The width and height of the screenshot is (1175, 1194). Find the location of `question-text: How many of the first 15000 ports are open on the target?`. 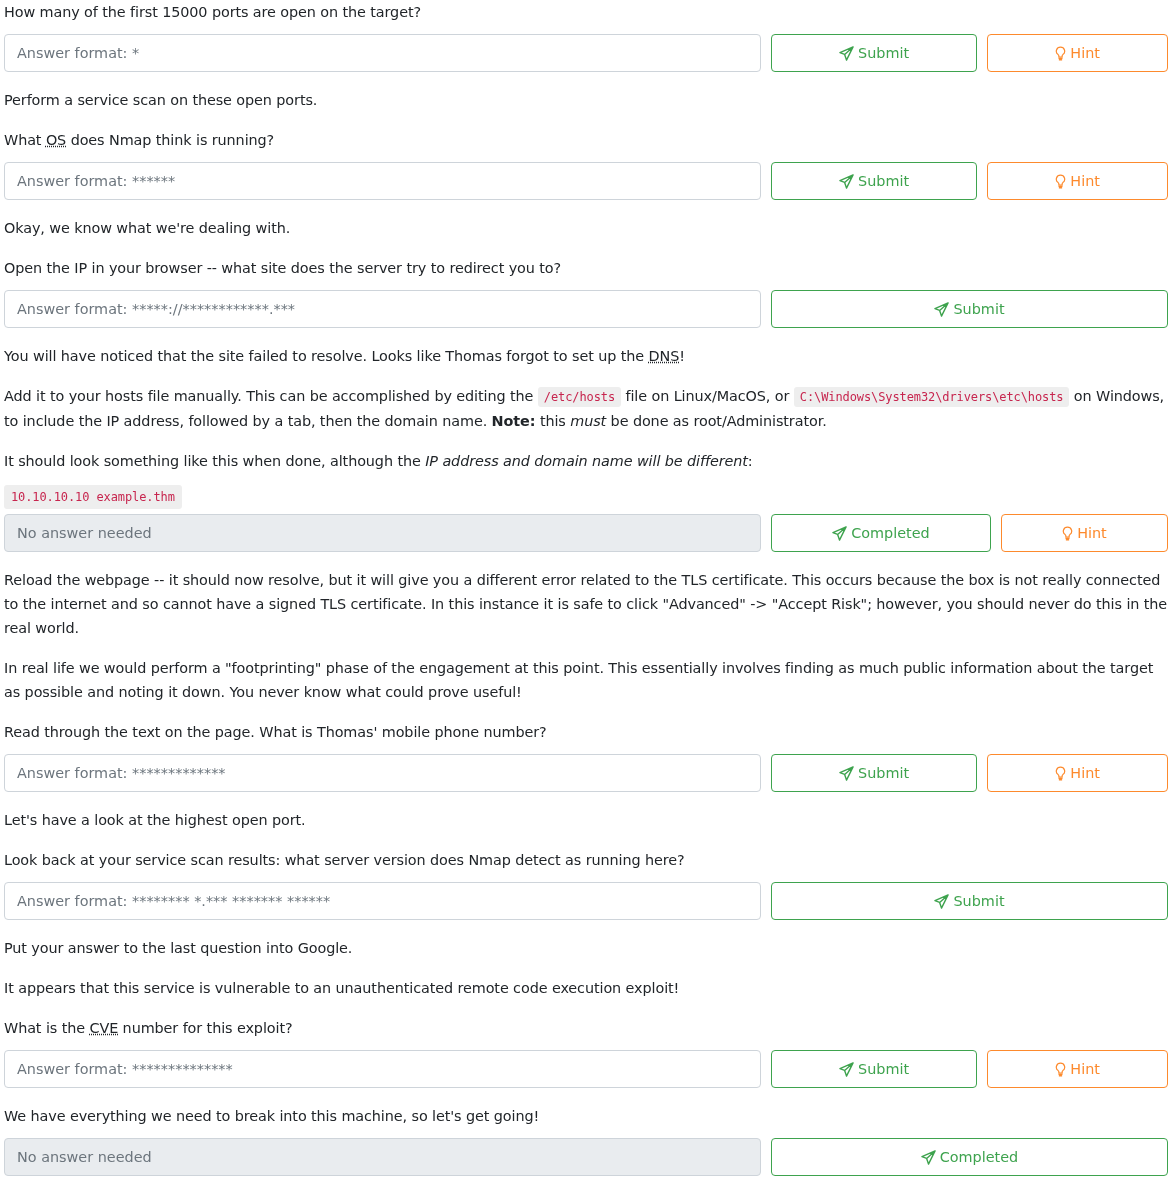

question-text: How many of the first 15000 ports are open on the target? is located at coordinates (213, 12).